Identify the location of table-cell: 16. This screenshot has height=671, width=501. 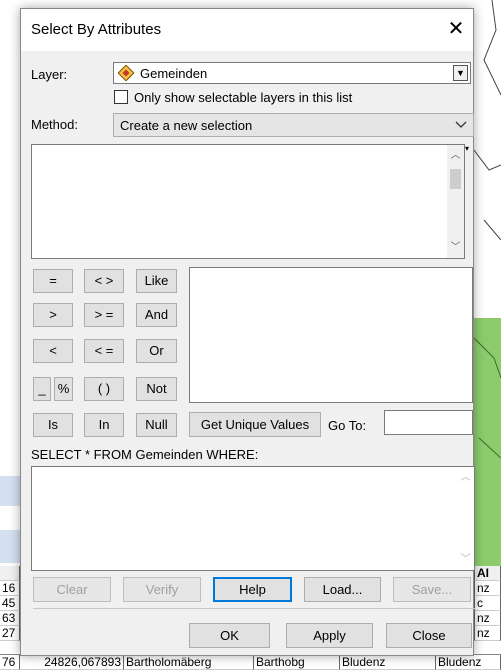
(10, 588).